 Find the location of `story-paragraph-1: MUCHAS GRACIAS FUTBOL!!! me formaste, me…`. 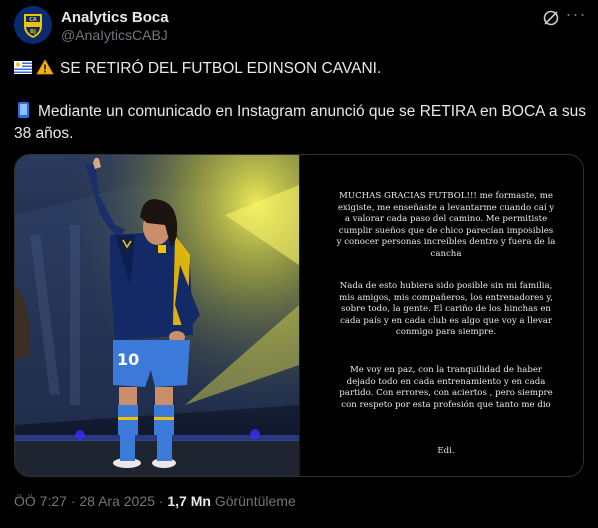

story-paragraph-1: MUCHAS GRACIAS FUTBOL!!! me formaste, me… is located at coordinates (446, 225).